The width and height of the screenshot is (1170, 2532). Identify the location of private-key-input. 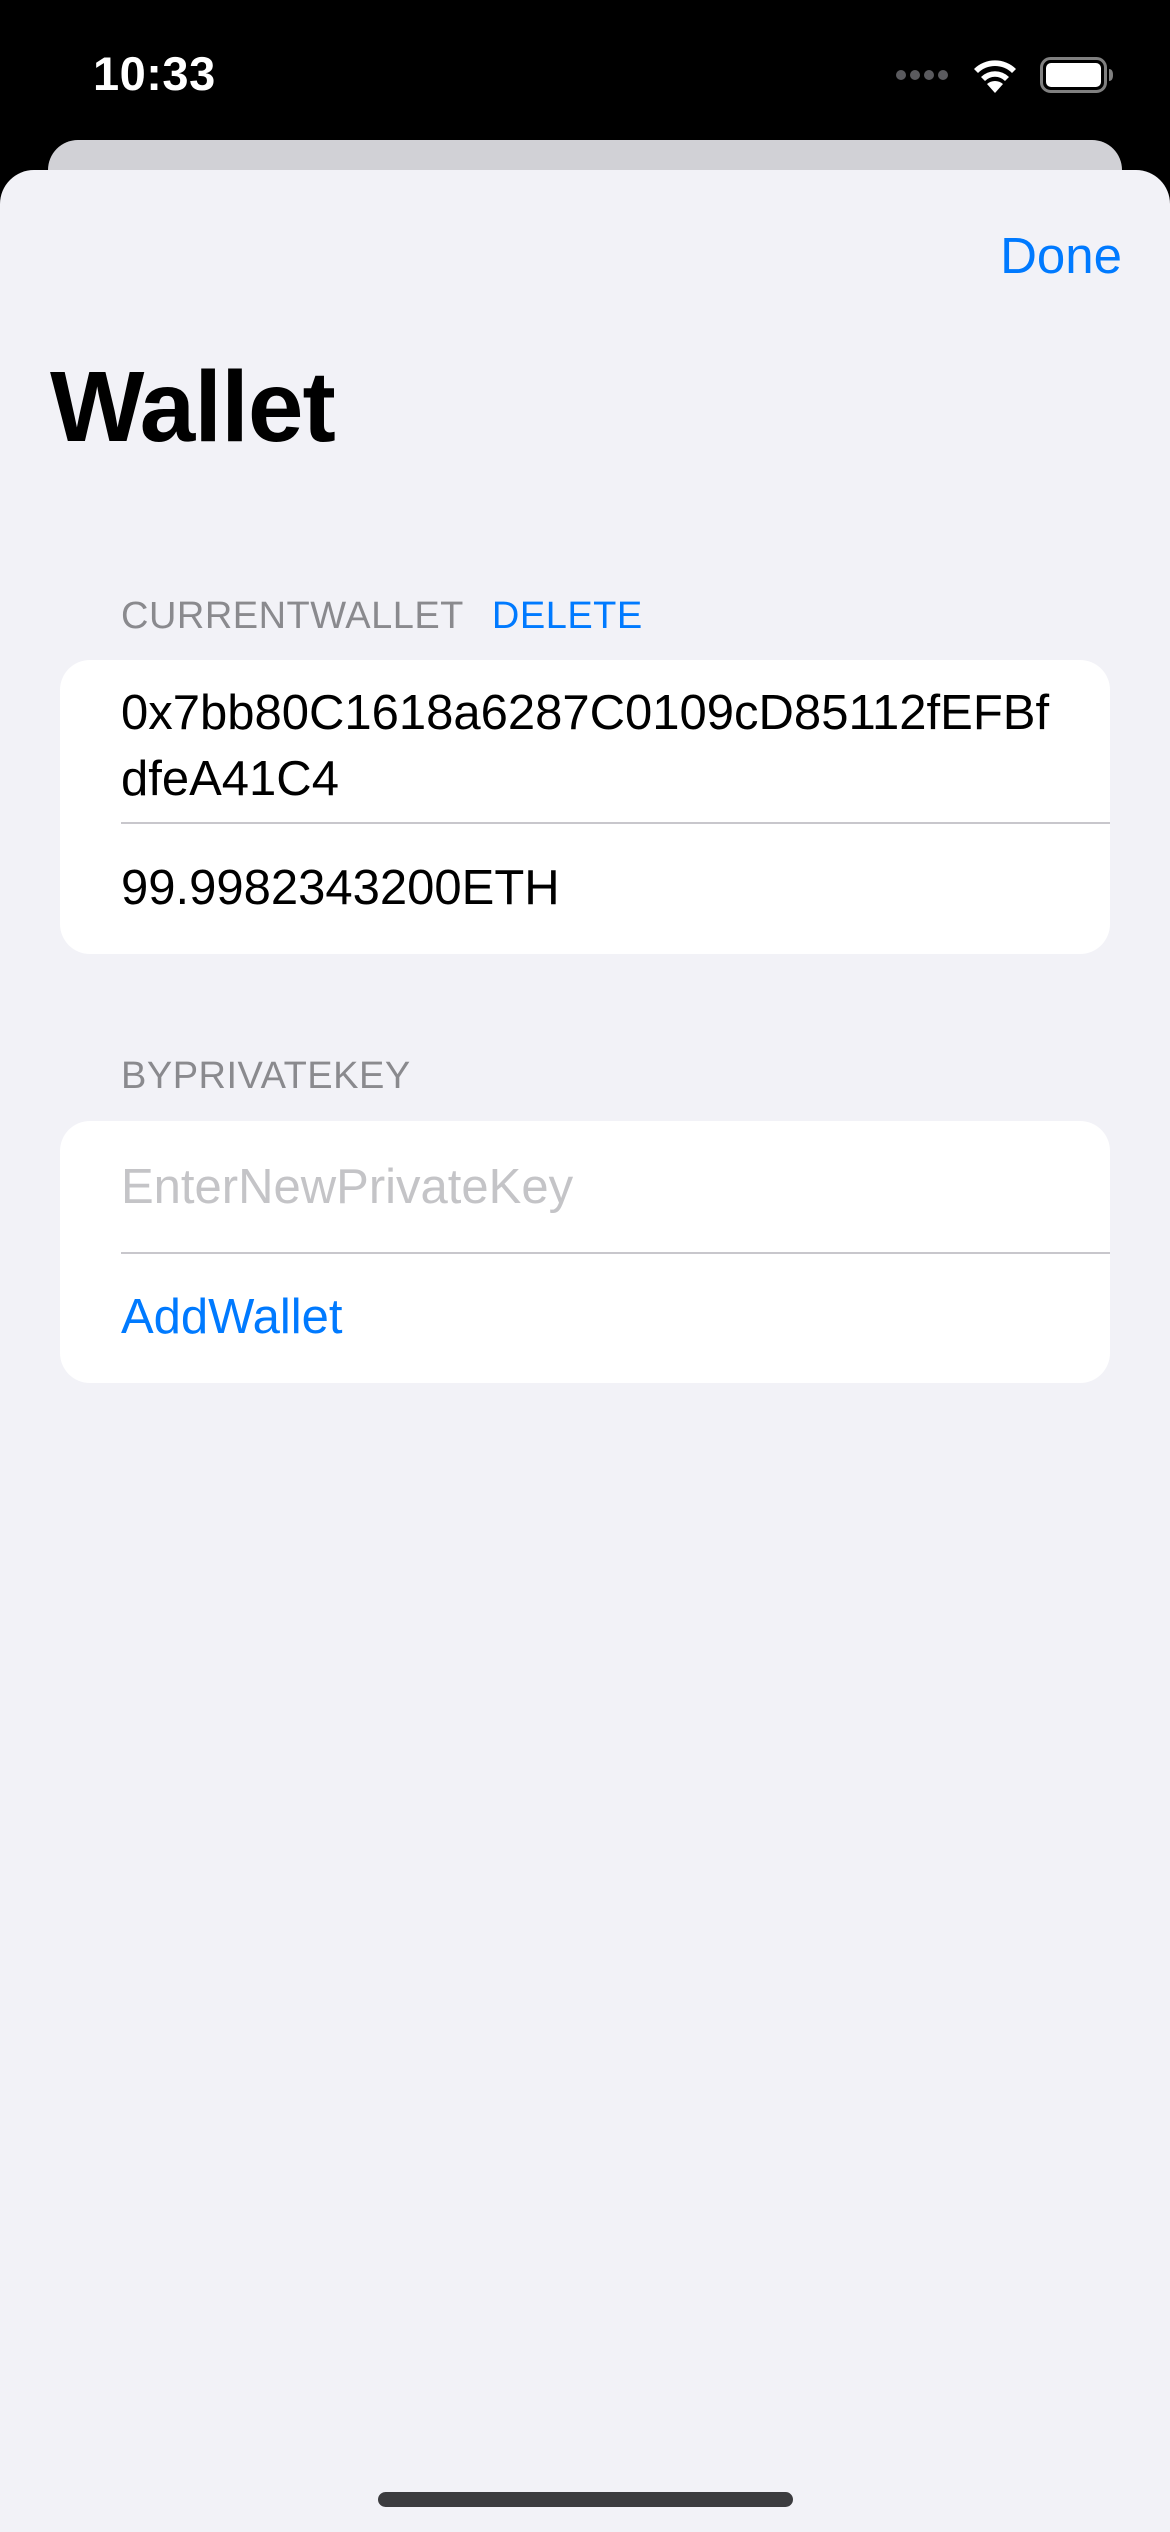
(585, 1186).